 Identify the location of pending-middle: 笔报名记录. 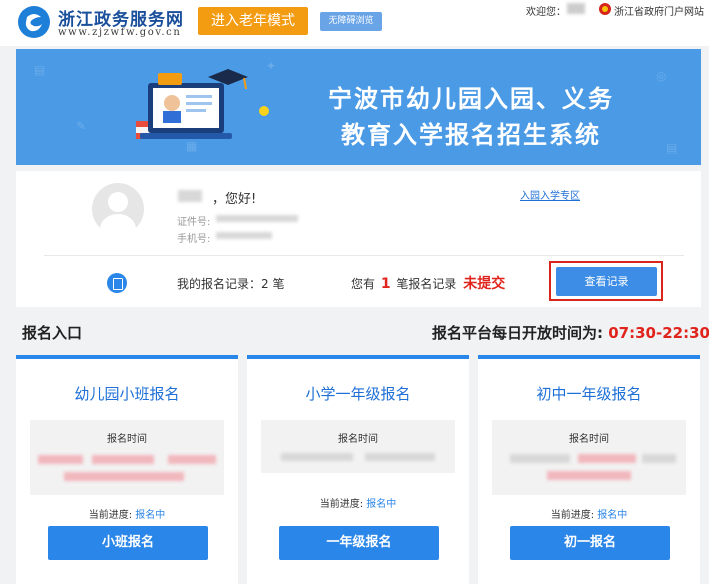
(426, 284).